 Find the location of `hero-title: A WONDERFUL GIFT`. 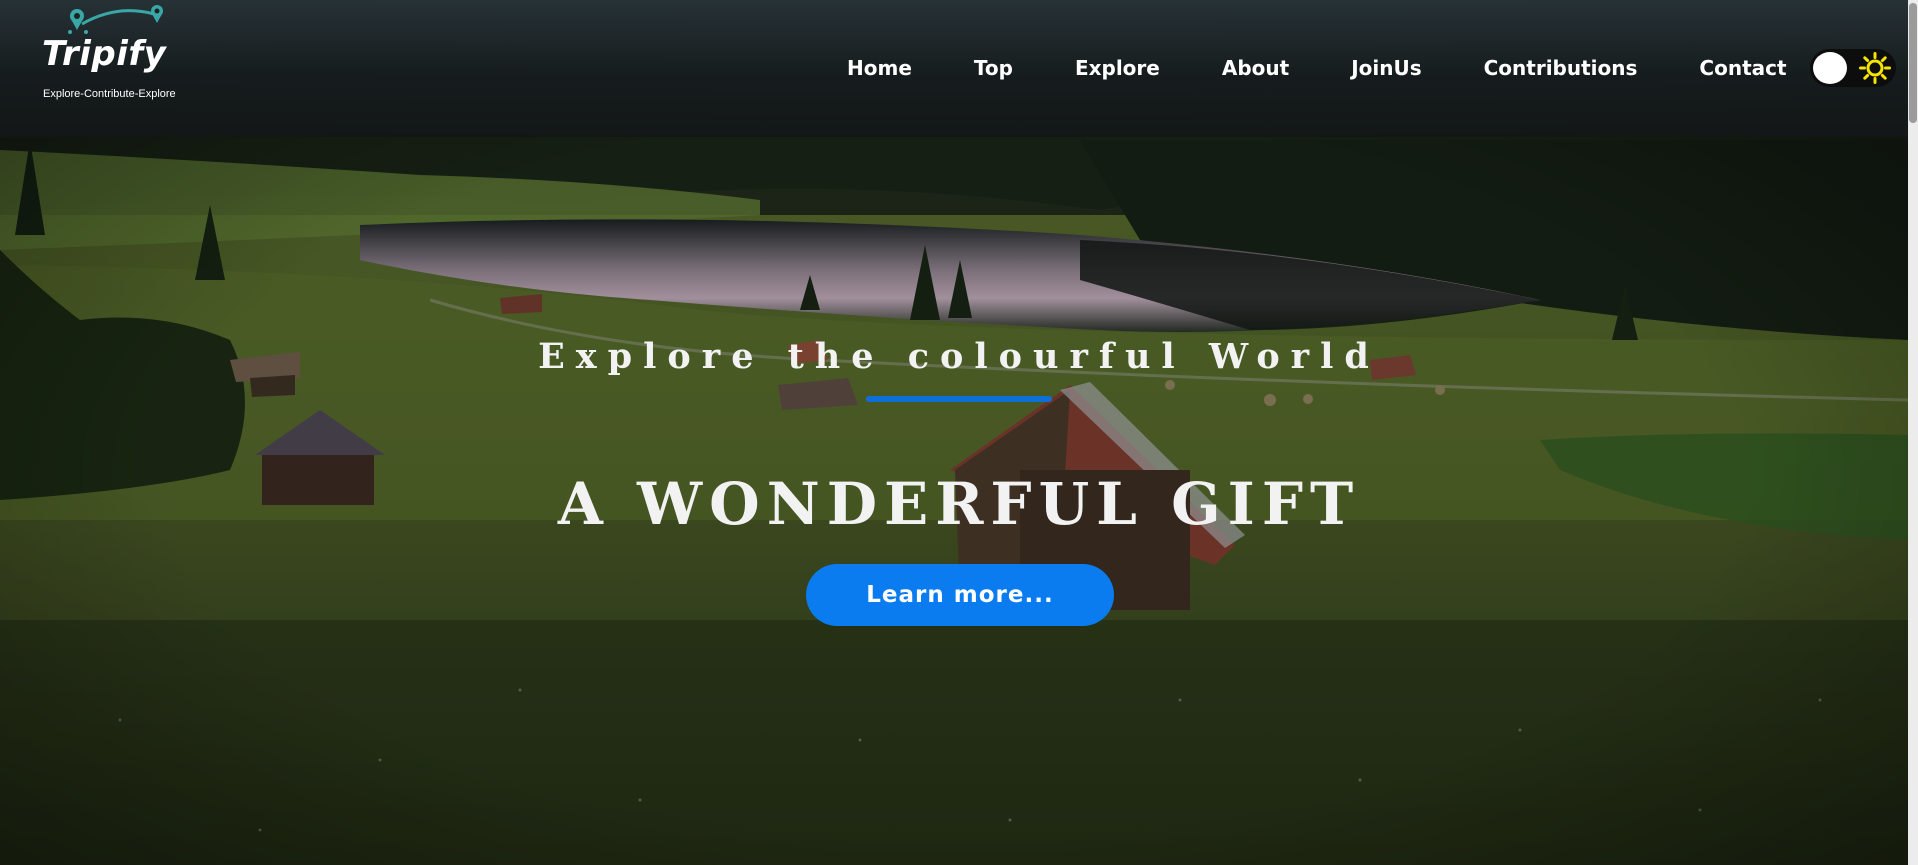

hero-title: A WONDERFUL GIFT is located at coordinates (959, 504).